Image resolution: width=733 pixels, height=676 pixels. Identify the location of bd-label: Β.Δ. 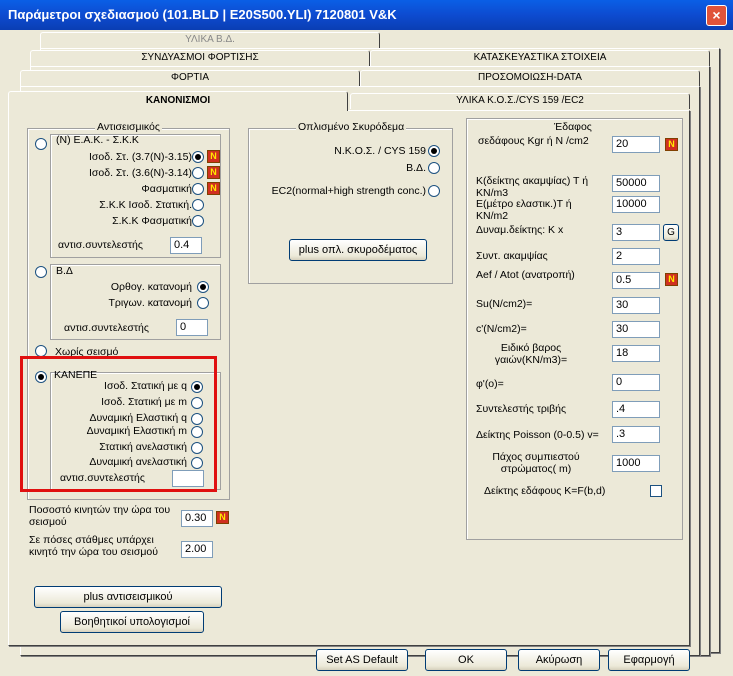
(64, 271).